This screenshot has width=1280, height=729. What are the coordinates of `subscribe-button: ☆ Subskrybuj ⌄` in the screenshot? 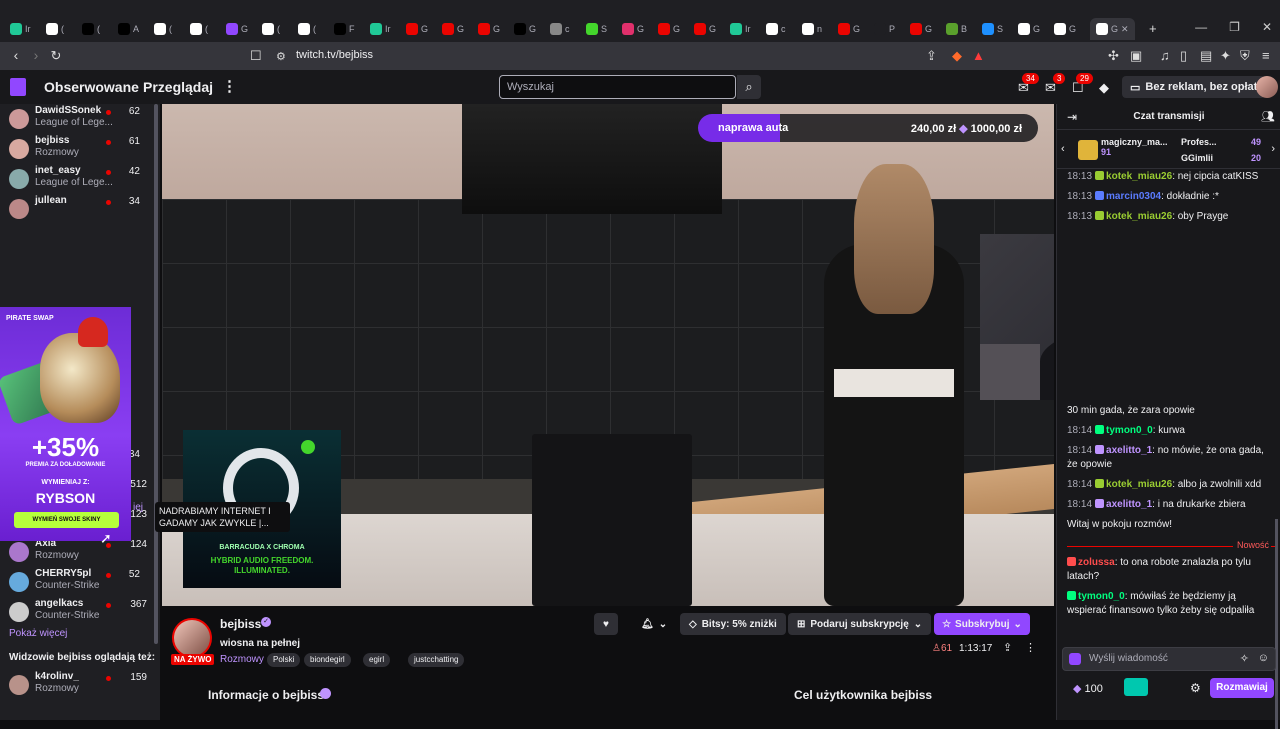 It's located at (982, 624).